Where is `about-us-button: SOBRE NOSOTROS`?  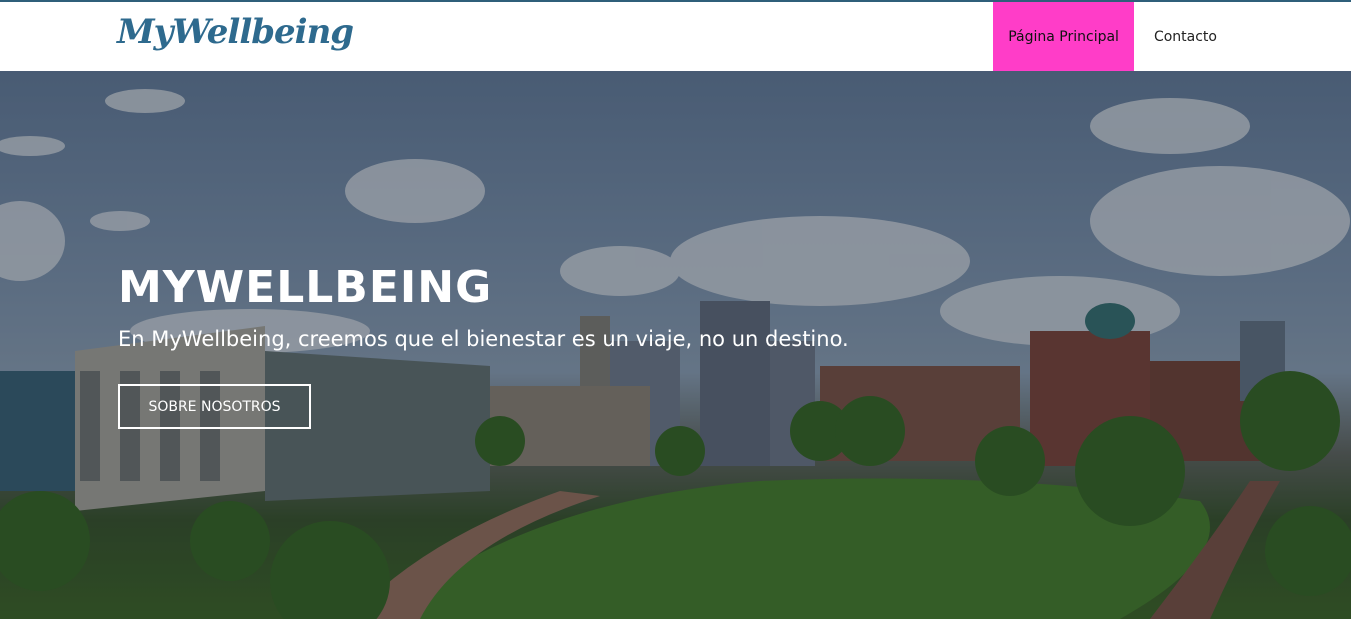 about-us-button: SOBRE NOSOTROS is located at coordinates (214, 406).